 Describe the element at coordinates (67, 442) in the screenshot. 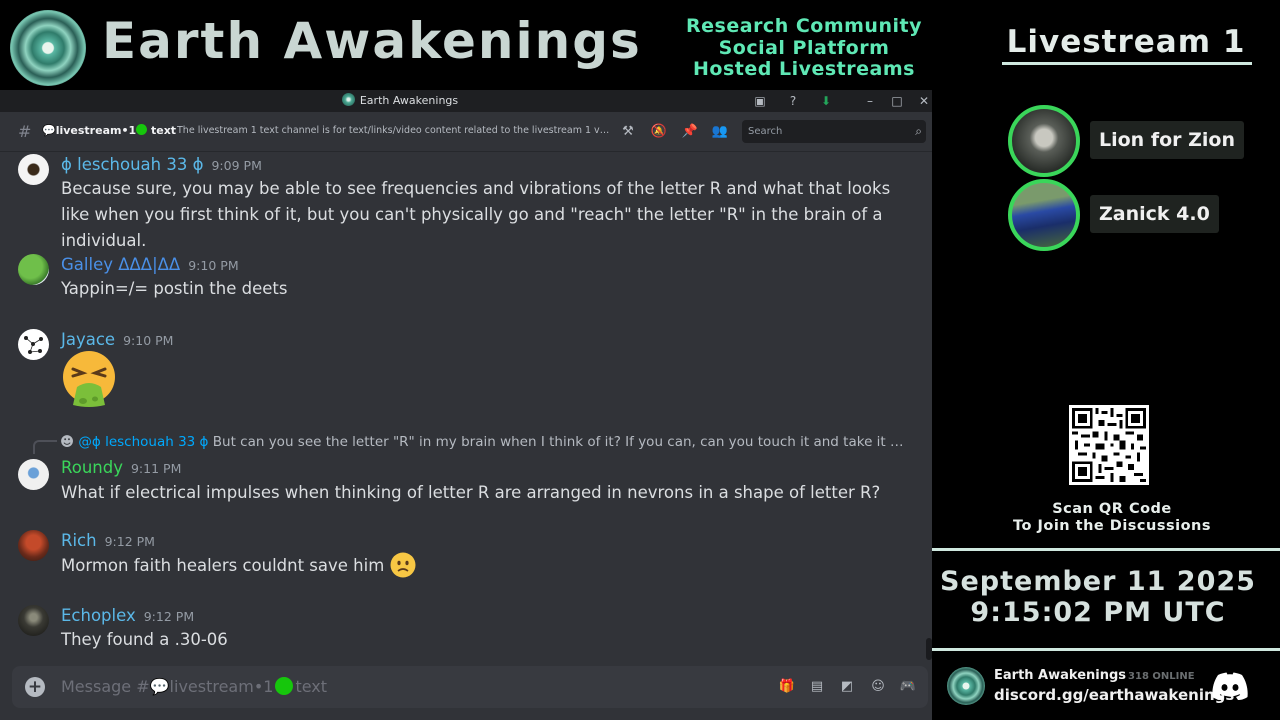

I see `reply-avatar-icon: ☻` at that location.